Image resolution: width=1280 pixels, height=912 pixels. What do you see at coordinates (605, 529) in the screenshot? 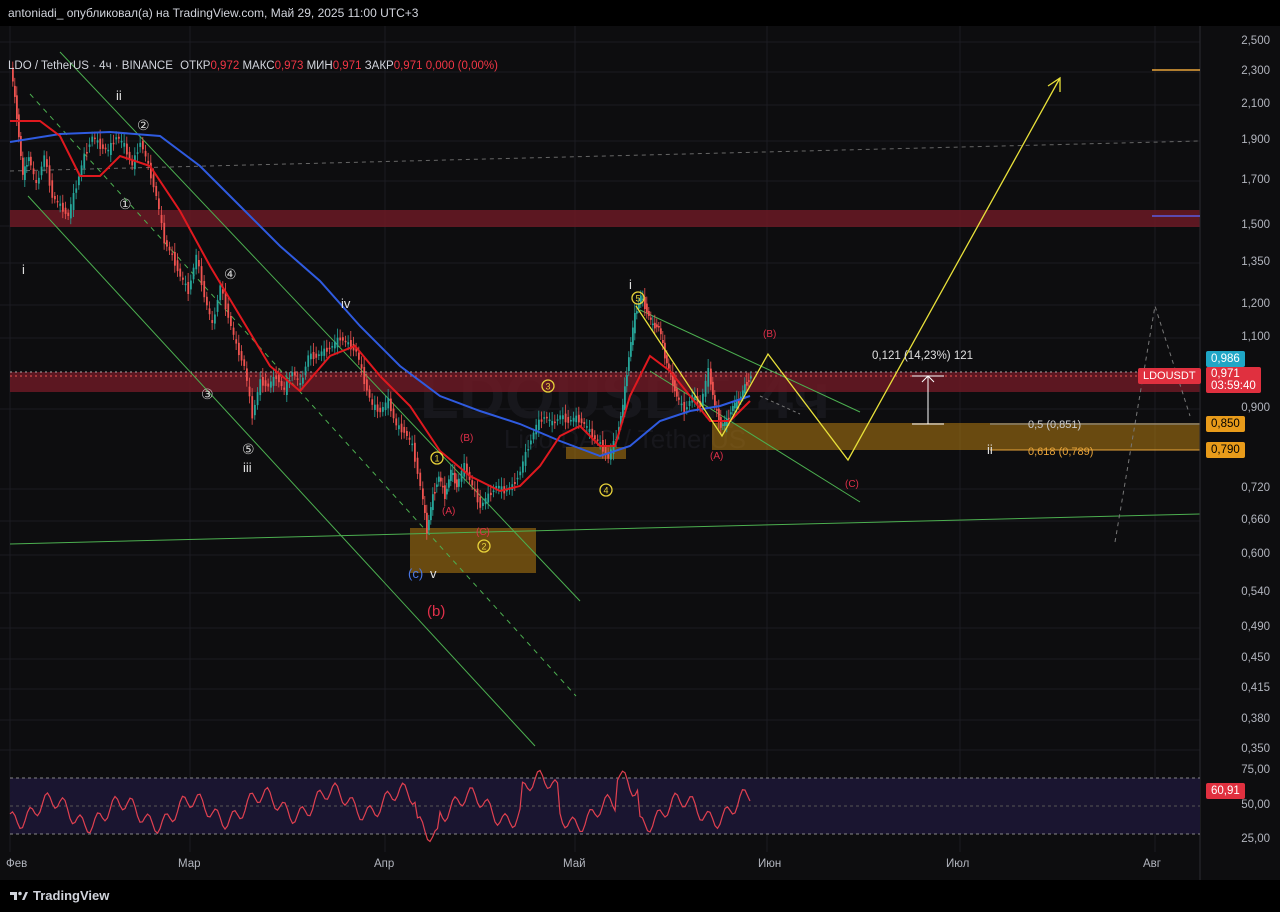
I see `long-support-line` at bounding box center [605, 529].